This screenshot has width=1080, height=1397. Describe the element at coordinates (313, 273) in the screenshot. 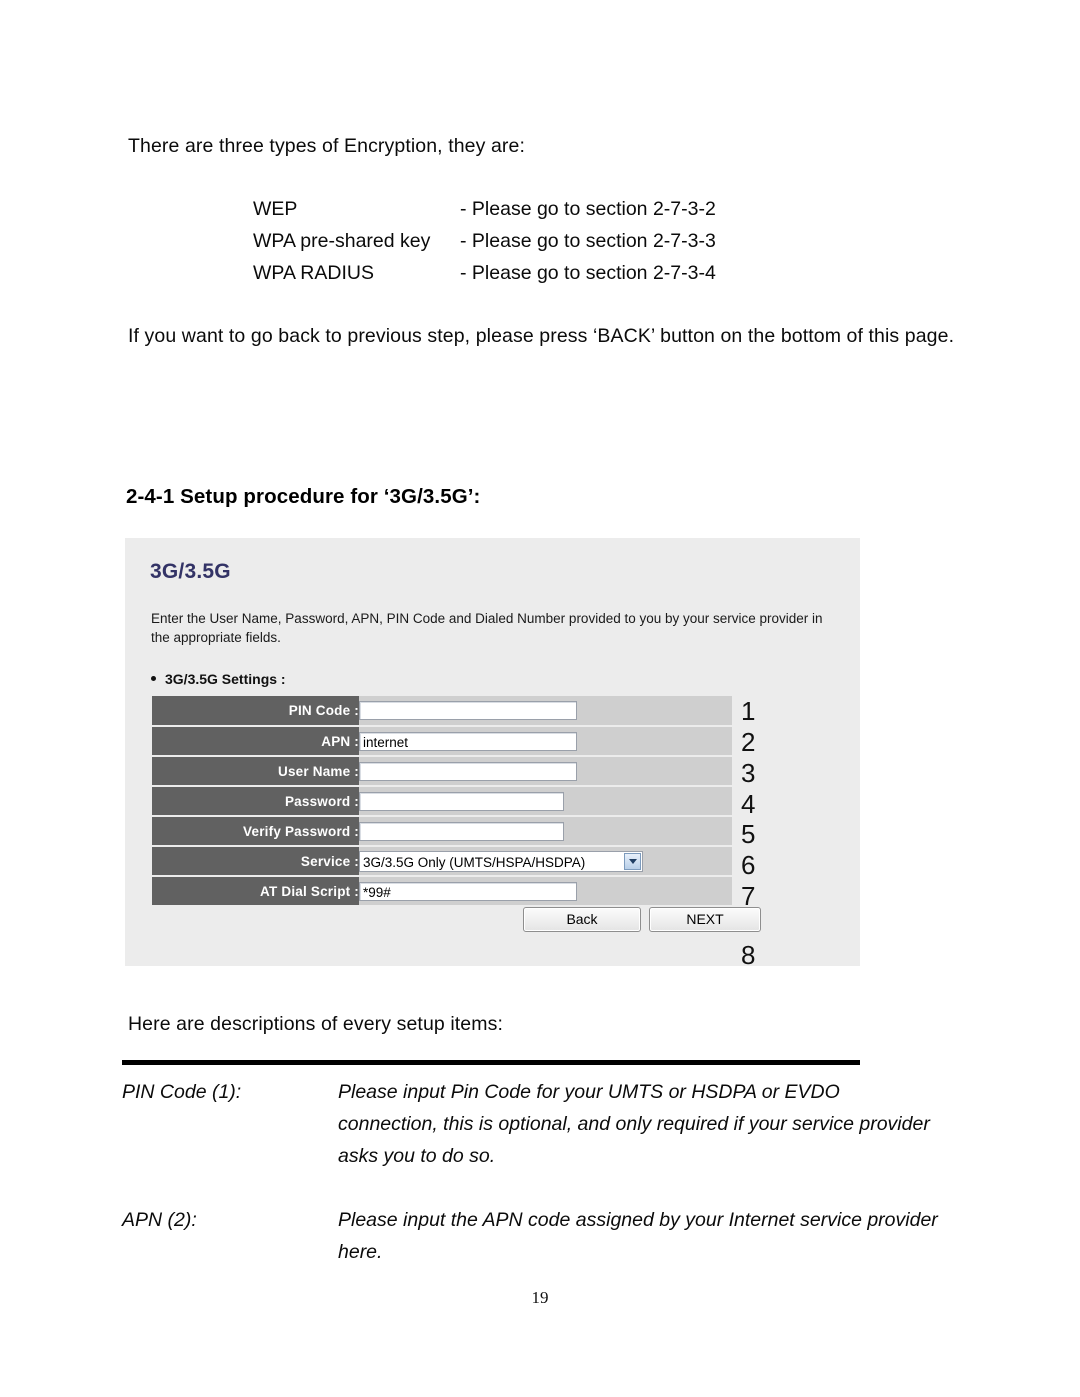

I see `encryption-type-name: WPA RADIUS` at that location.